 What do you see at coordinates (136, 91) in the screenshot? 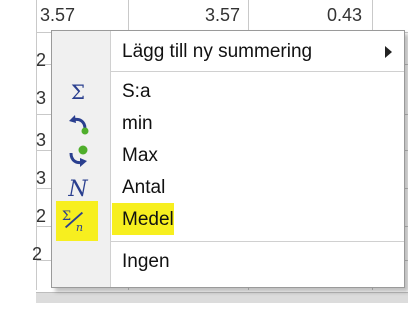
I see `menu-item-label: S:a` at bounding box center [136, 91].